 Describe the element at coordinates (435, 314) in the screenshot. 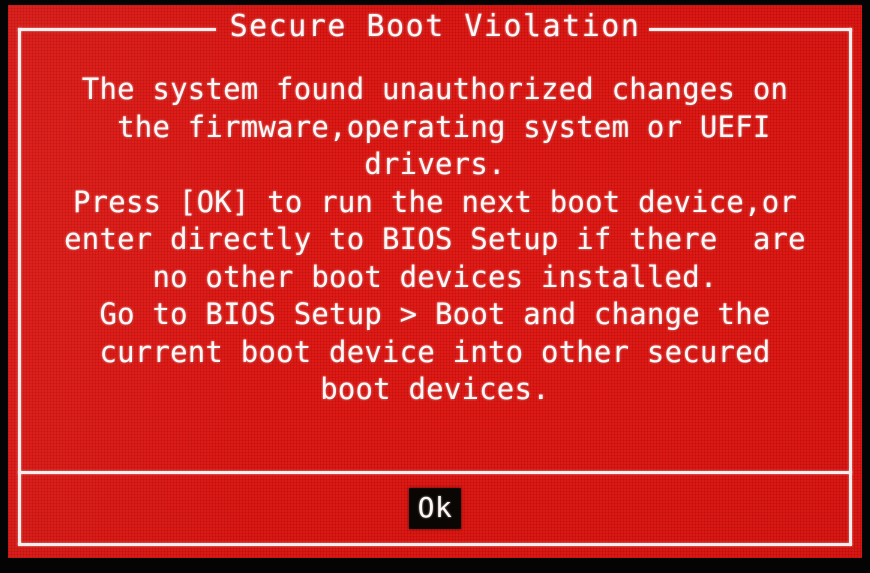

I see `message-line: Go to BIOS Setup > Boot and change the` at that location.